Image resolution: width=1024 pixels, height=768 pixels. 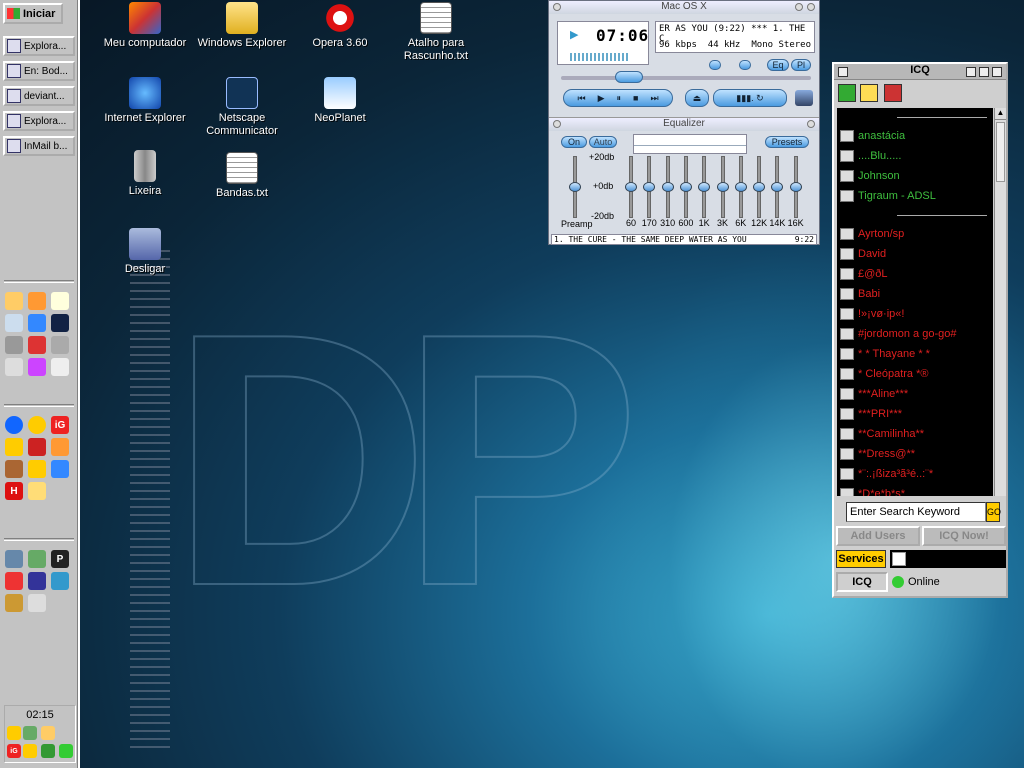 I want to click on quicklaunch-icon: H, so click(x=14, y=491).